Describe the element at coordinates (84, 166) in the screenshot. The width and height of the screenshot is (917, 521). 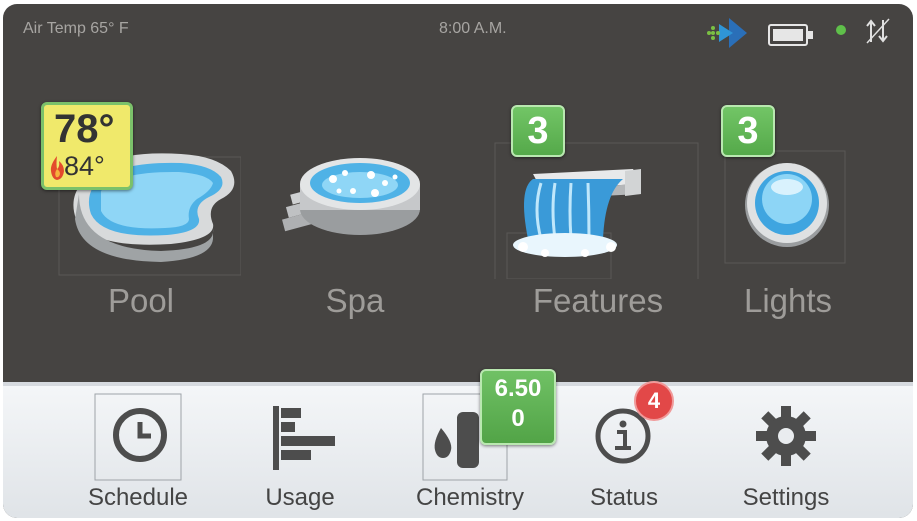
I see `pool-heat-setpoint: 84°` at that location.